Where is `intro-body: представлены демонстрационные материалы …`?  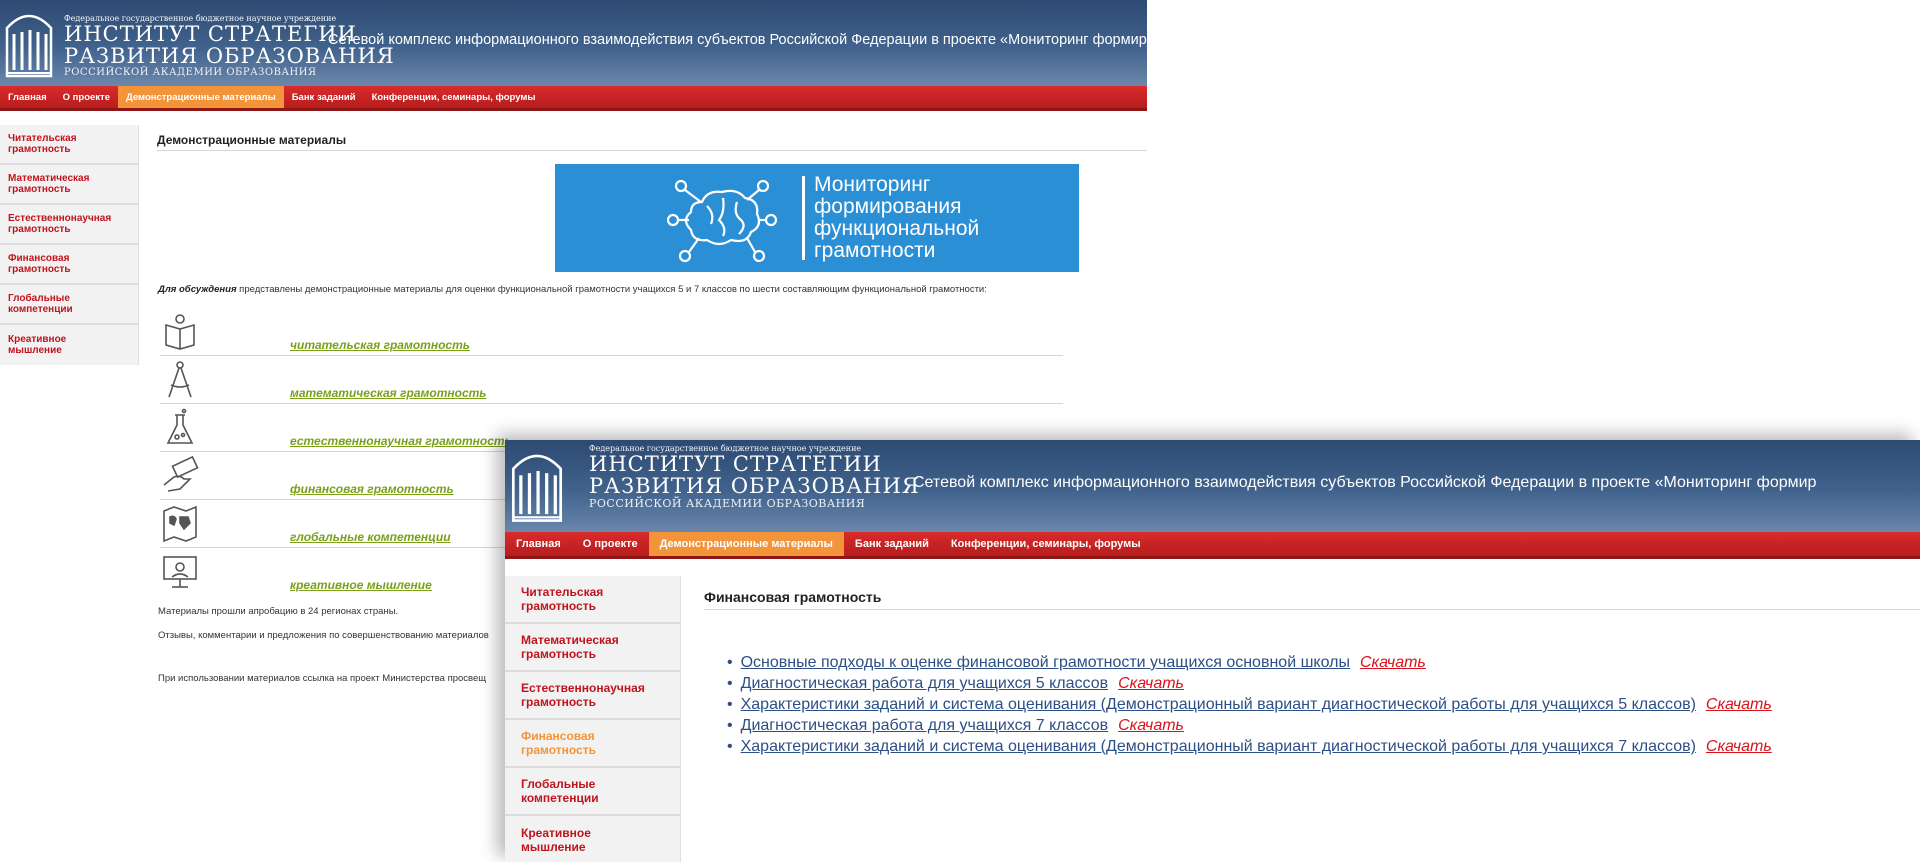
intro-body: представлены демонстрационные материалы … is located at coordinates (611, 289).